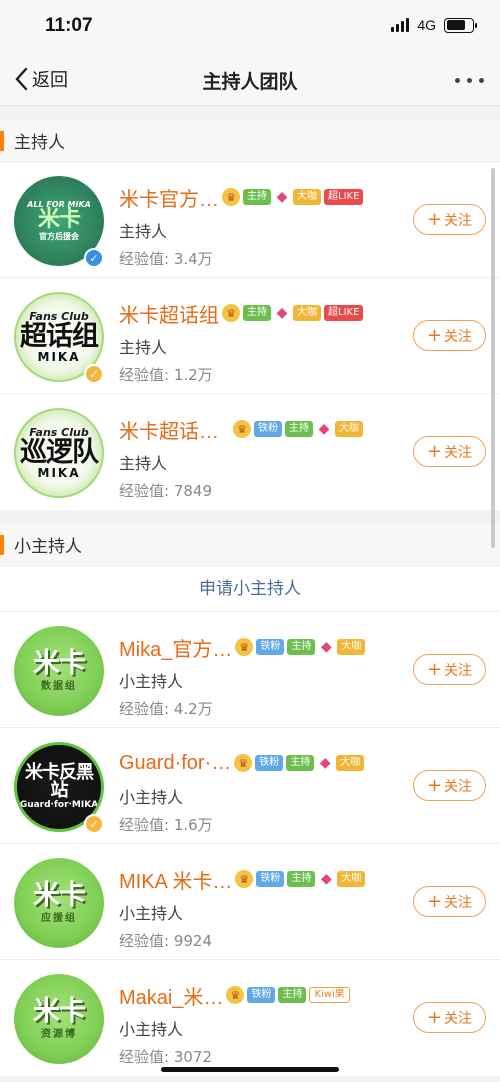  I want to click on signal-icon, so click(400, 25).